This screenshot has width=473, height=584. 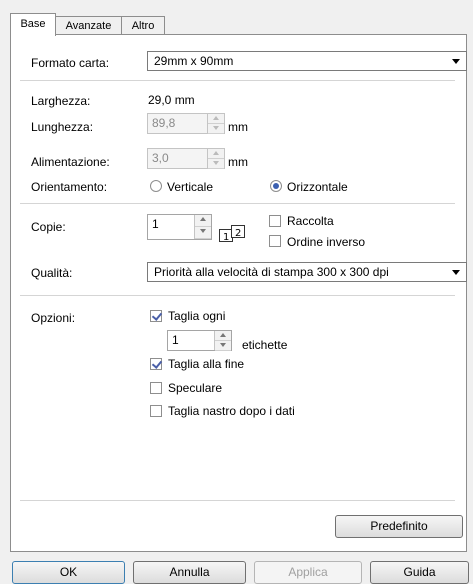 I want to click on tab-altro: Altro, so click(x=143, y=25).